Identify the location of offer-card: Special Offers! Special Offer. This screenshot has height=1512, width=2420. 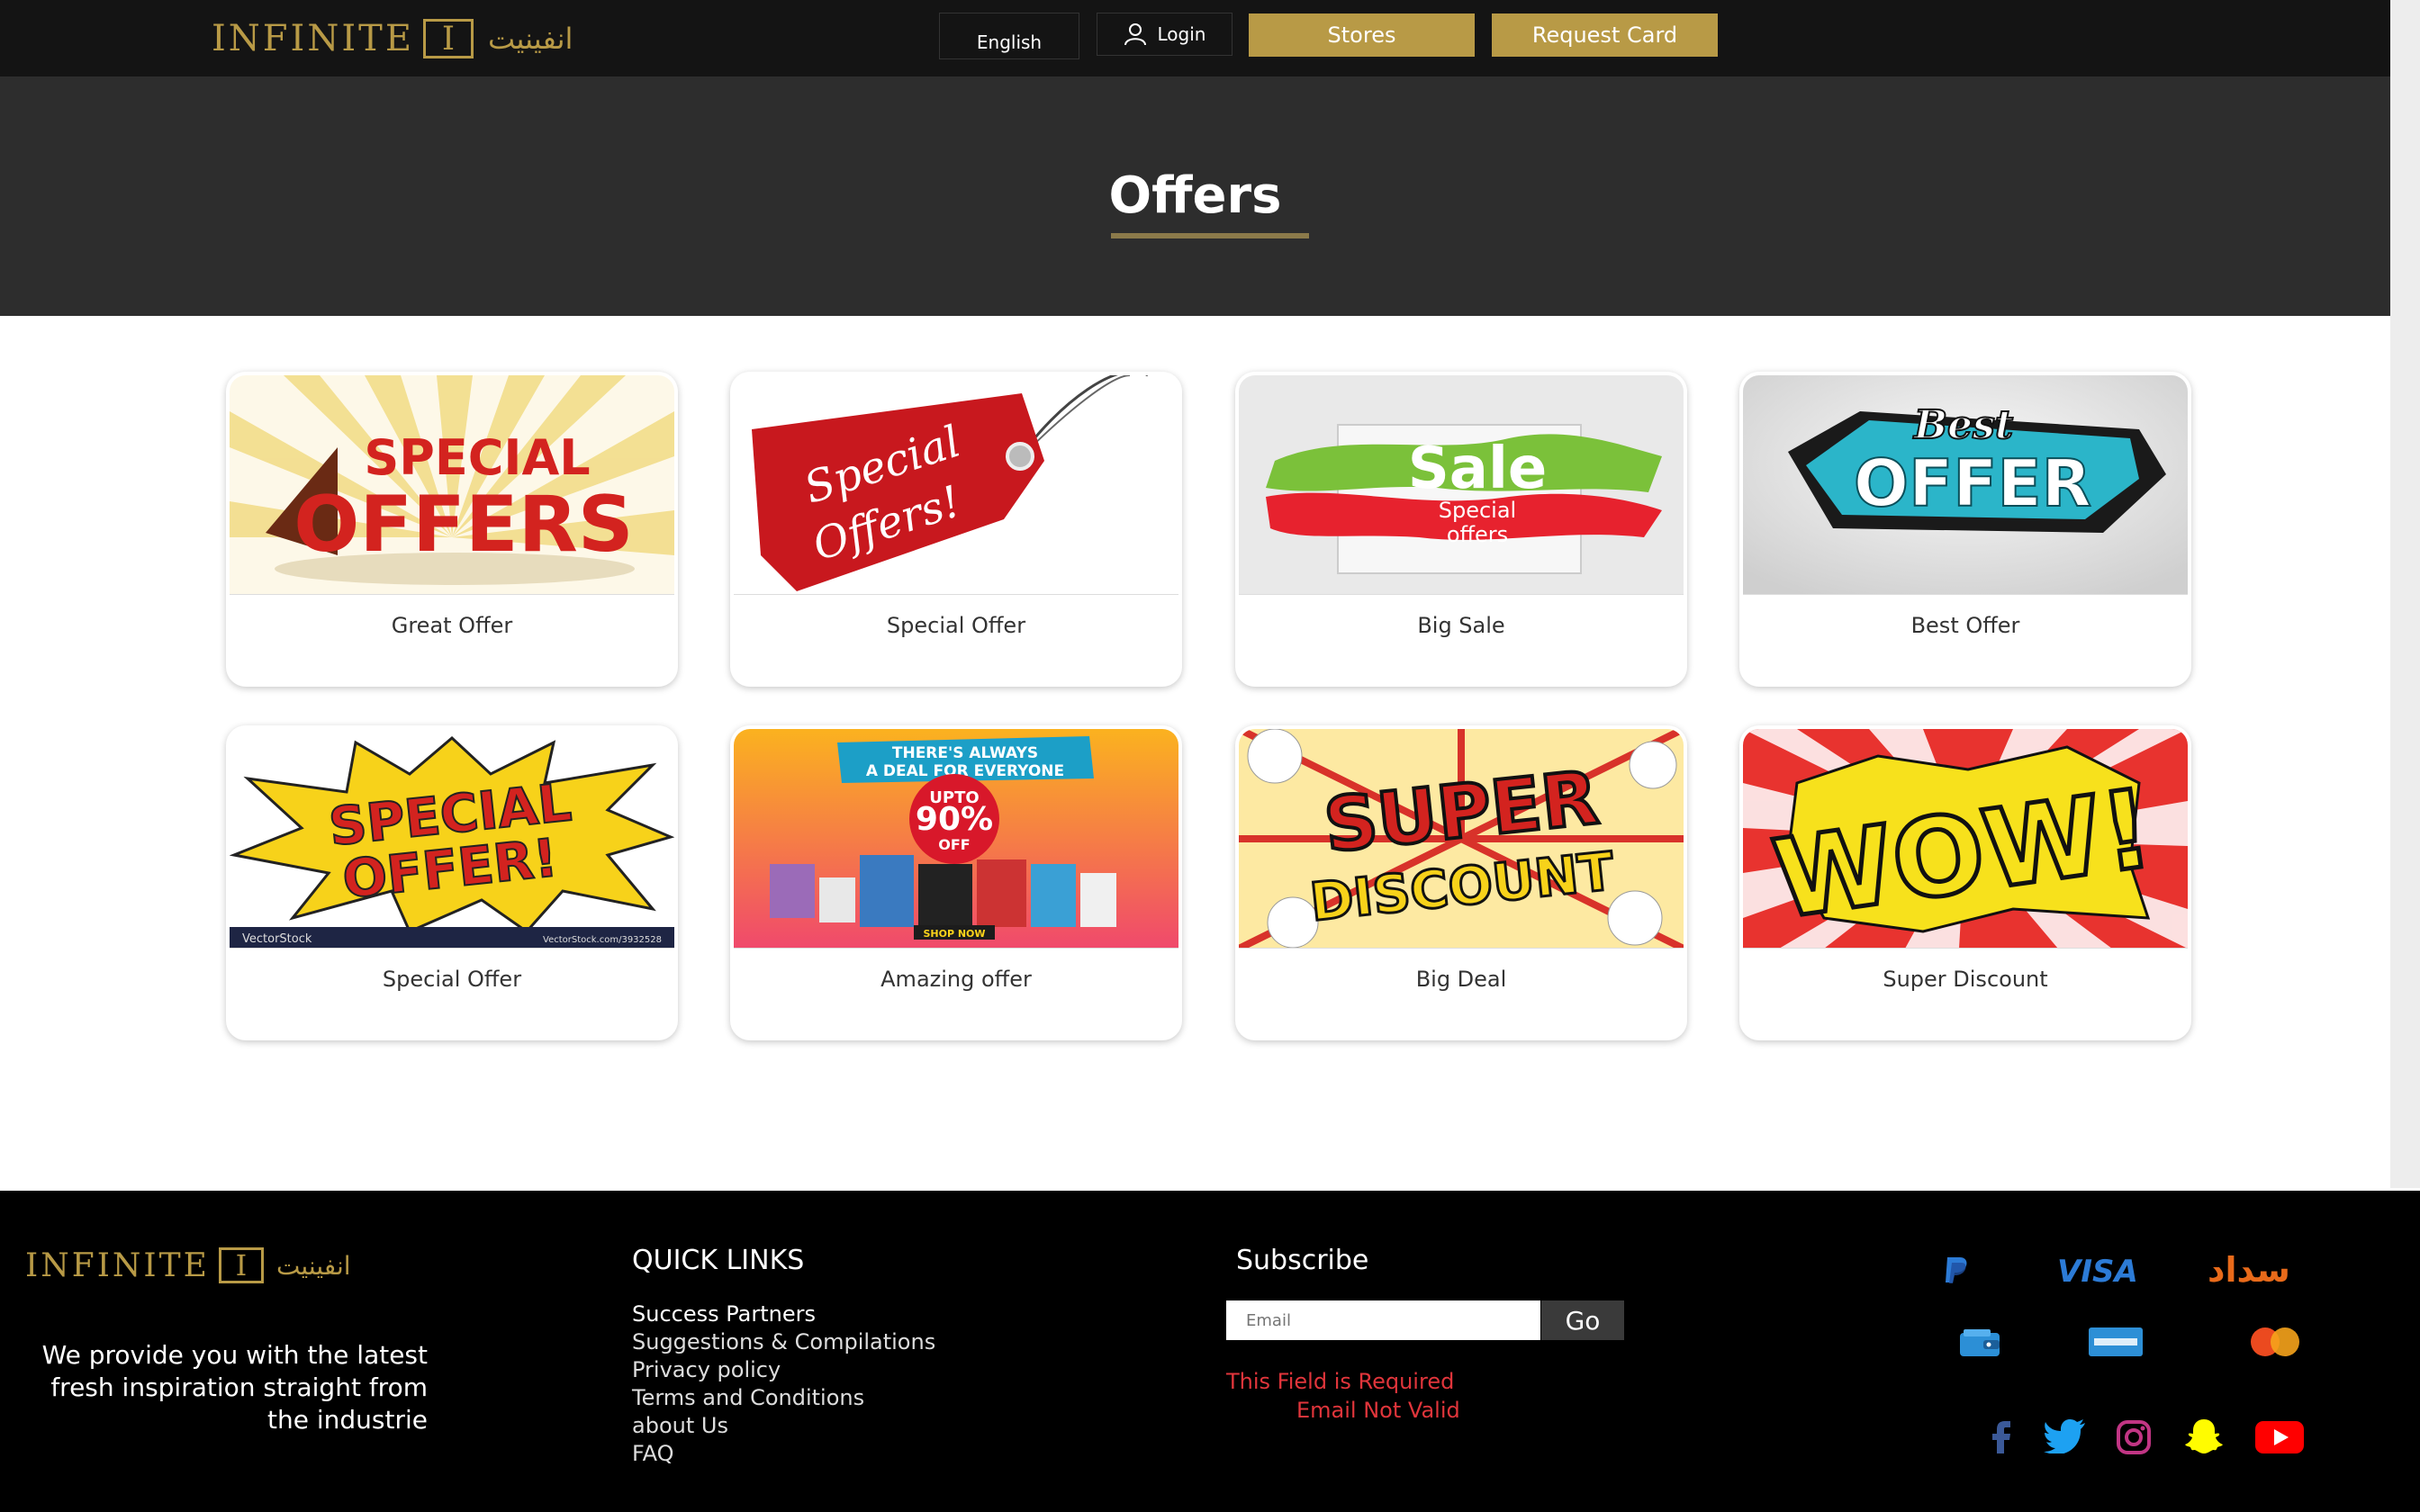
(956, 529).